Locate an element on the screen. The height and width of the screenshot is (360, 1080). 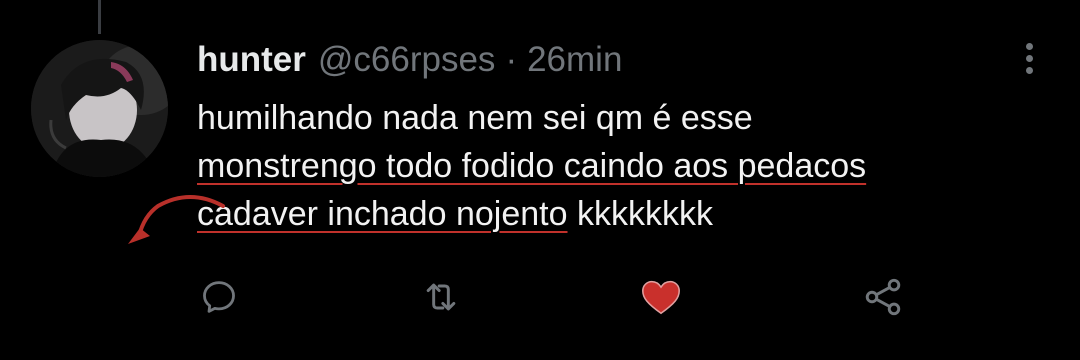
tweet-timestamp: 26min is located at coordinates (574, 60).